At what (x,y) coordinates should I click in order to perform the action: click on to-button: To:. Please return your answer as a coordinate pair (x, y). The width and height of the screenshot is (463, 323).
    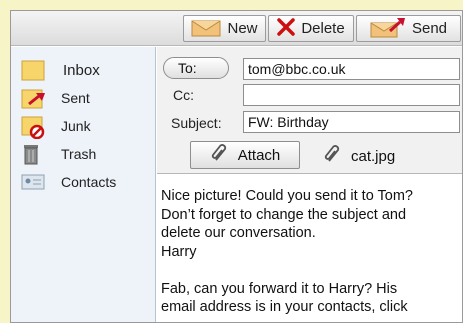
    Looking at the image, I should click on (196, 68).